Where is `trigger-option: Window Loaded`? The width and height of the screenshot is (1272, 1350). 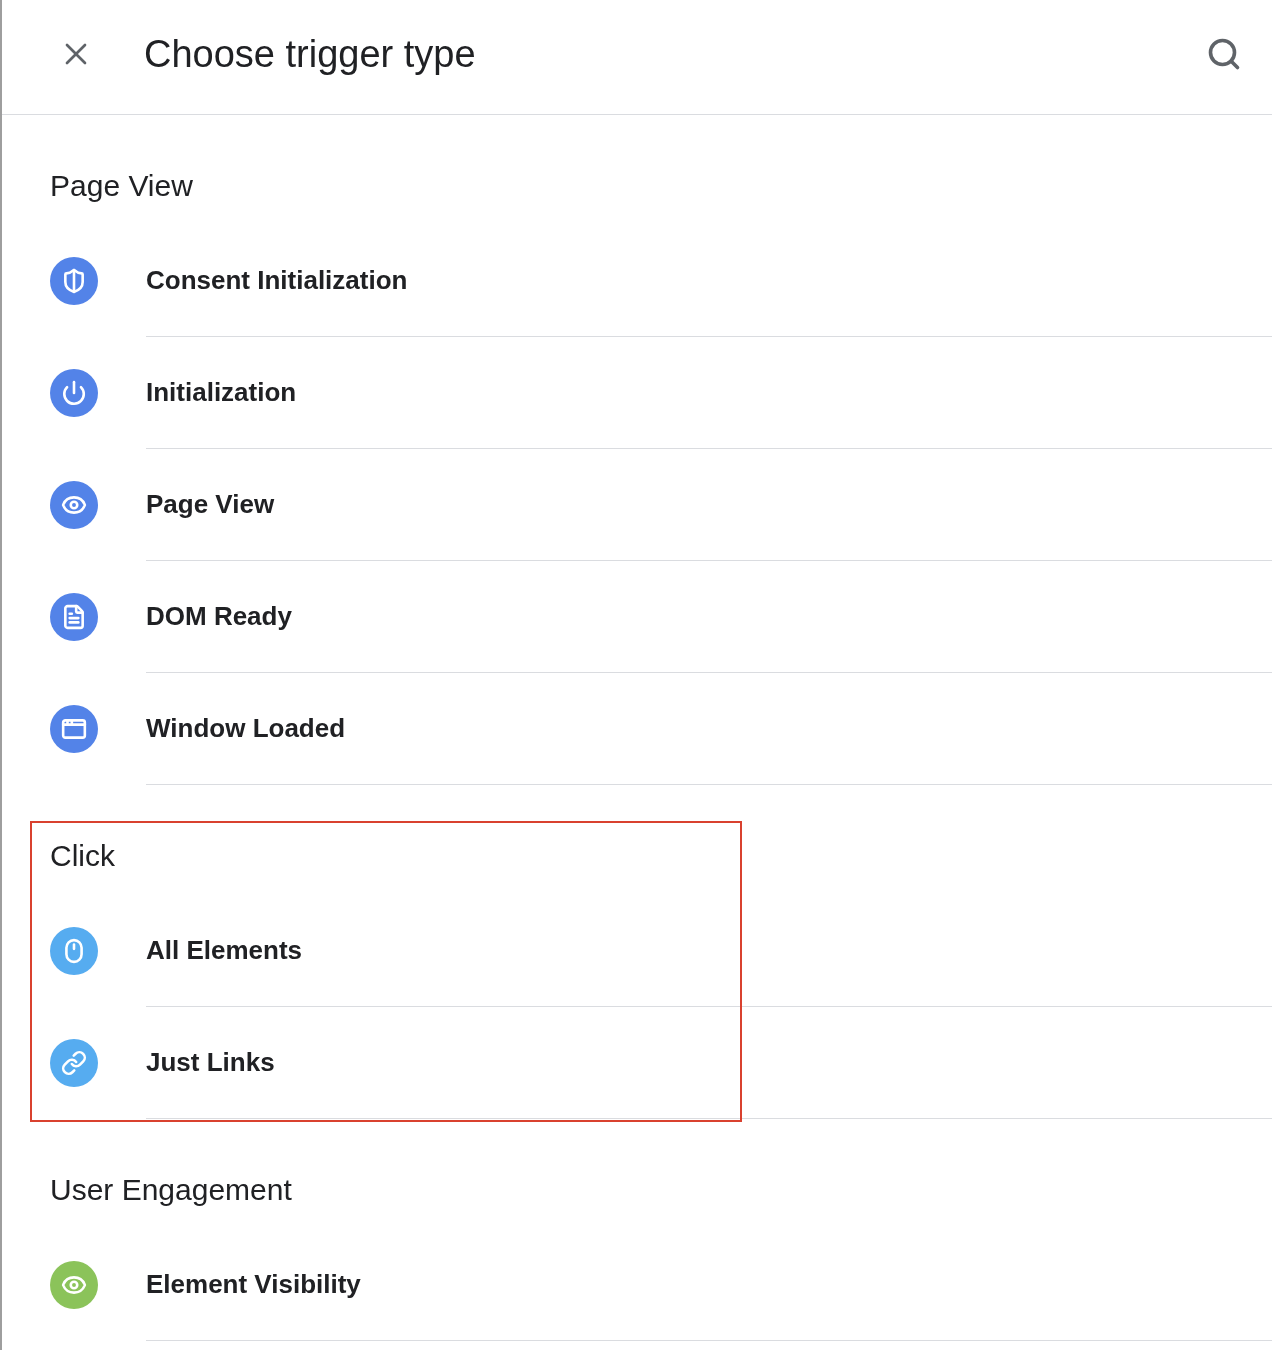
trigger-option: Window Loaded is located at coordinates (246, 728).